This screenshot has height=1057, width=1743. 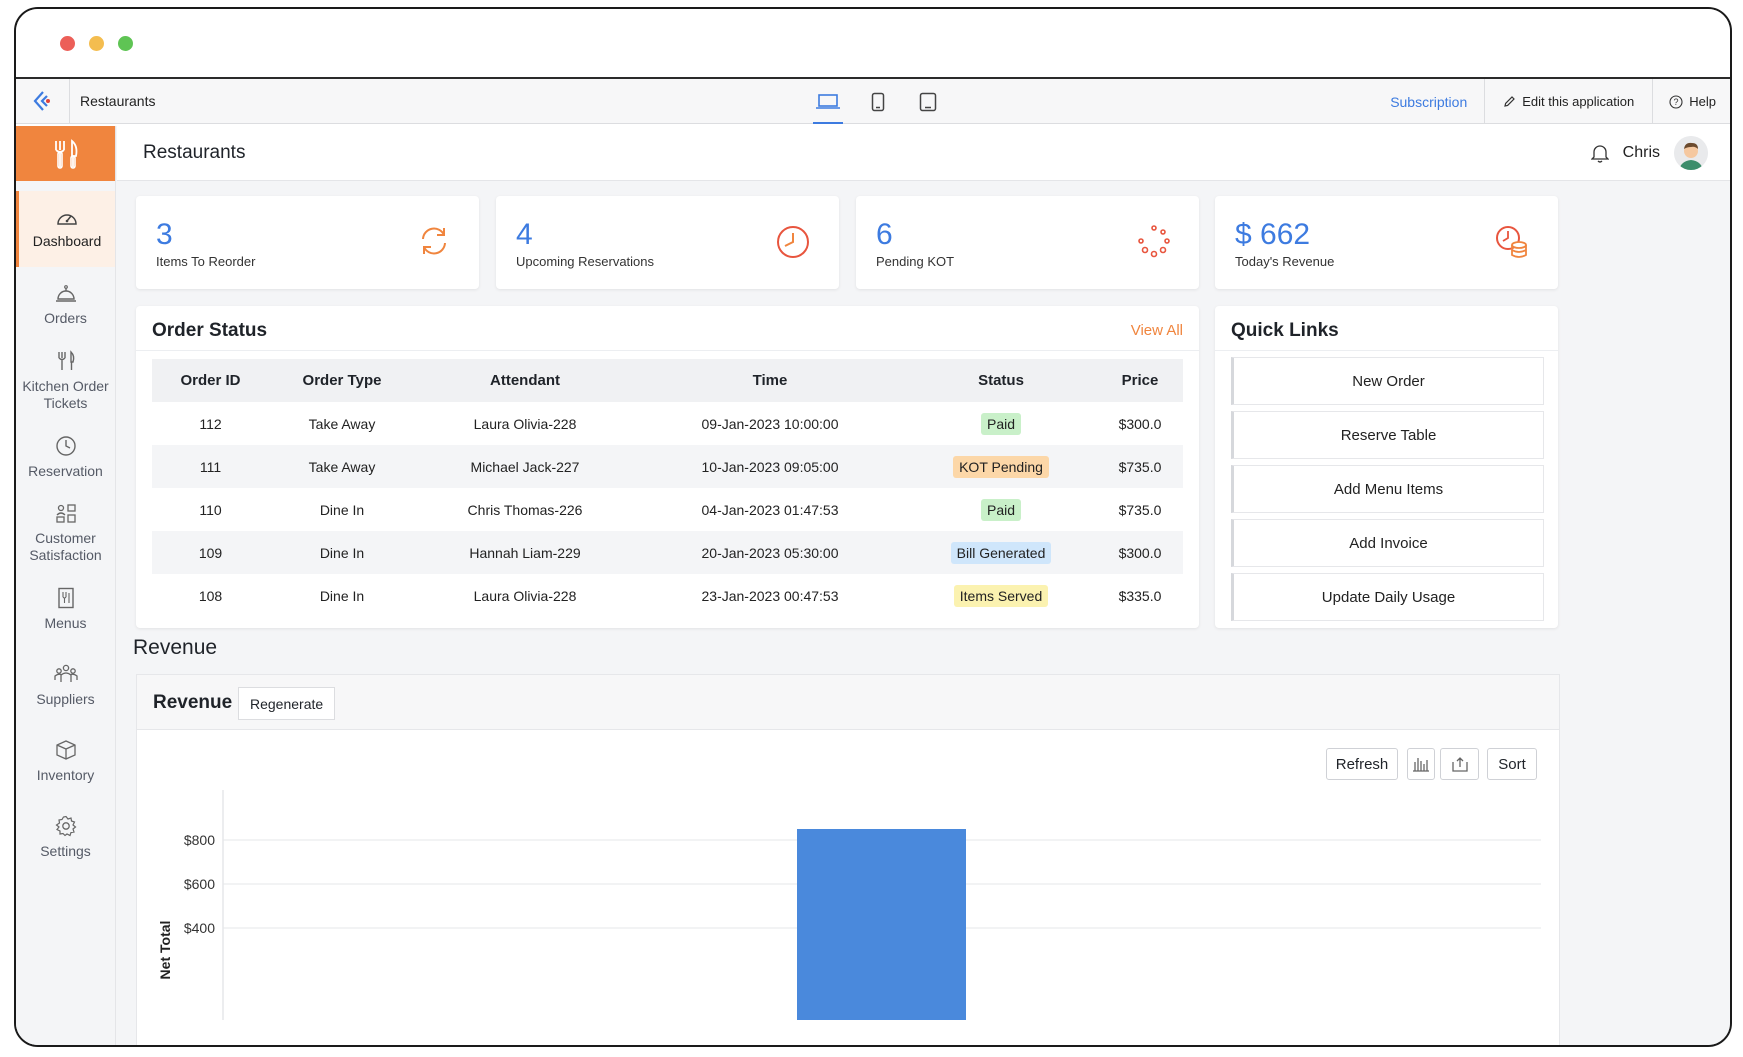 What do you see at coordinates (1001, 552) in the screenshot?
I see `status-badge: Bill Generated` at bounding box center [1001, 552].